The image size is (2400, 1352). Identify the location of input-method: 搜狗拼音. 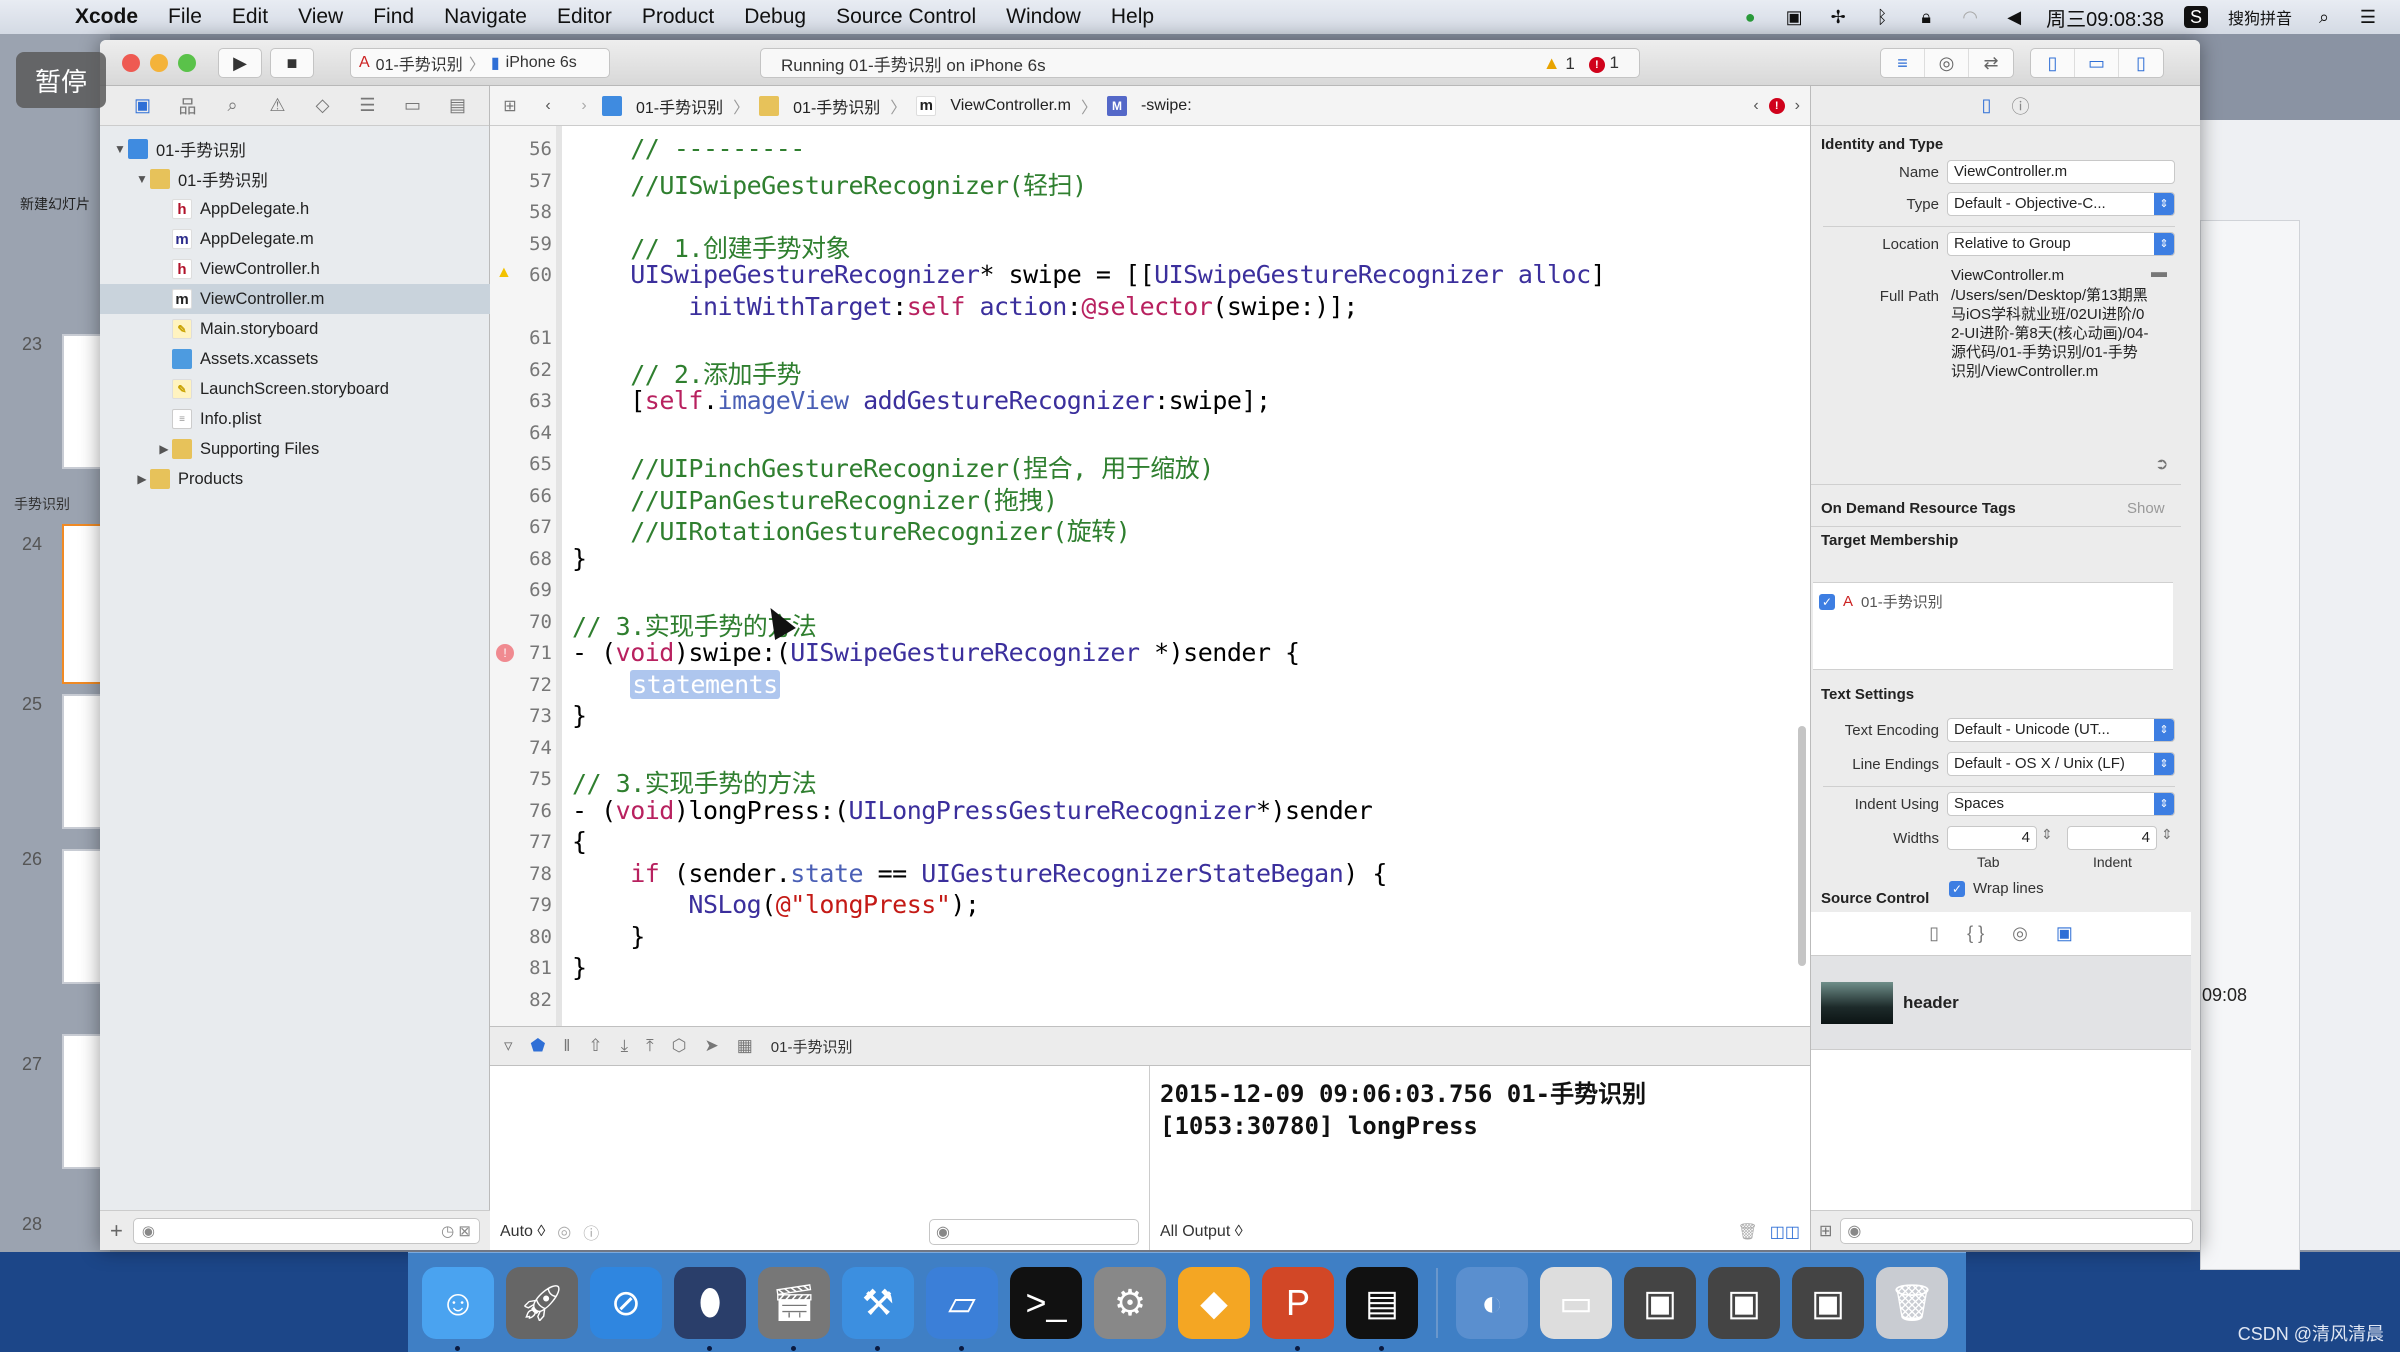
(2260, 17).